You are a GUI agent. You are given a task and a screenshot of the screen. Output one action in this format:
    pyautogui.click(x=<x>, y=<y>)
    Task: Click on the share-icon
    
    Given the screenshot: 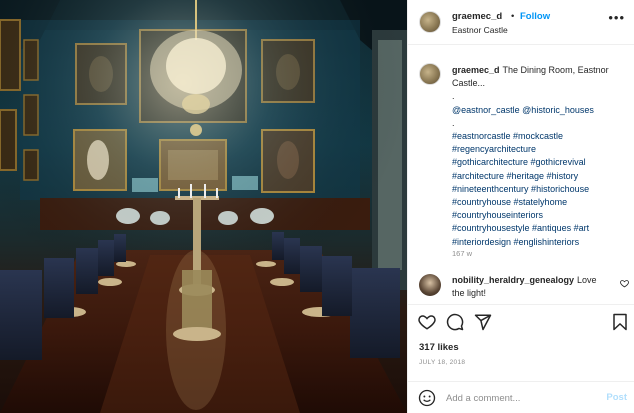 What is the action you would take?
    pyautogui.click(x=483, y=322)
    